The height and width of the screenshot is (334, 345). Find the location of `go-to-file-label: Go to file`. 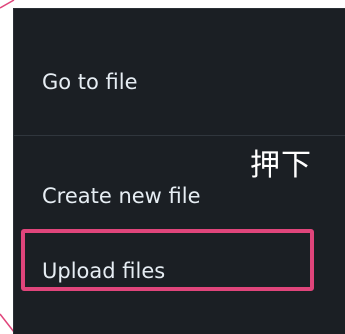

go-to-file-label: Go to file is located at coordinates (90, 82).